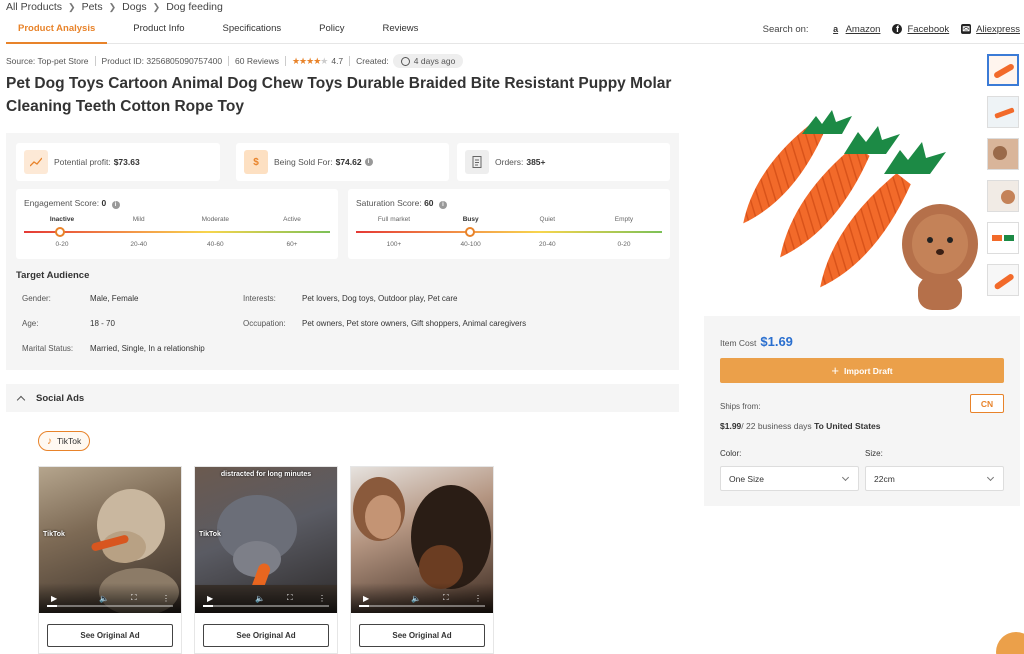 Image resolution: width=1024 pixels, height=654 pixels. What do you see at coordinates (470, 244) in the screenshot?
I see `saturation-range: 40-100` at bounding box center [470, 244].